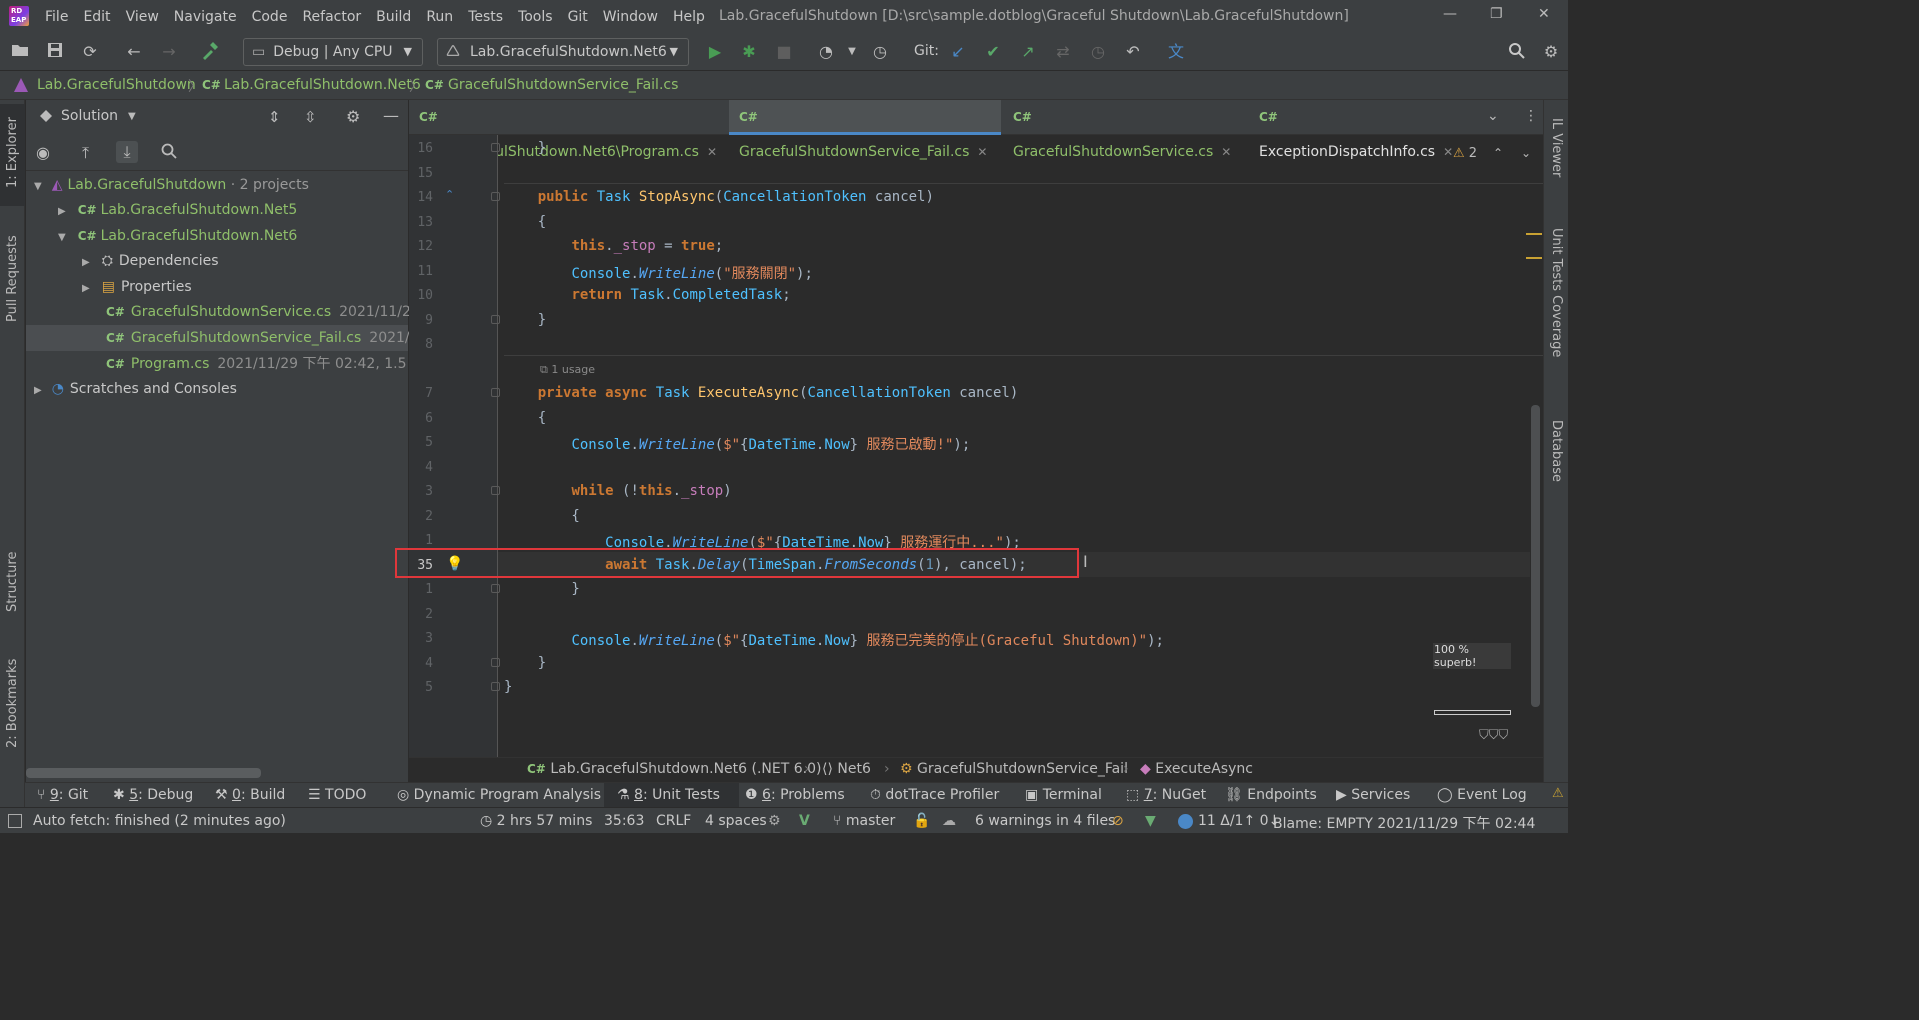 The height and width of the screenshot is (1020, 1919). What do you see at coordinates (310, 117) in the screenshot?
I see `collapse-all-icon: ⇳` at bounding box center [310, 117].